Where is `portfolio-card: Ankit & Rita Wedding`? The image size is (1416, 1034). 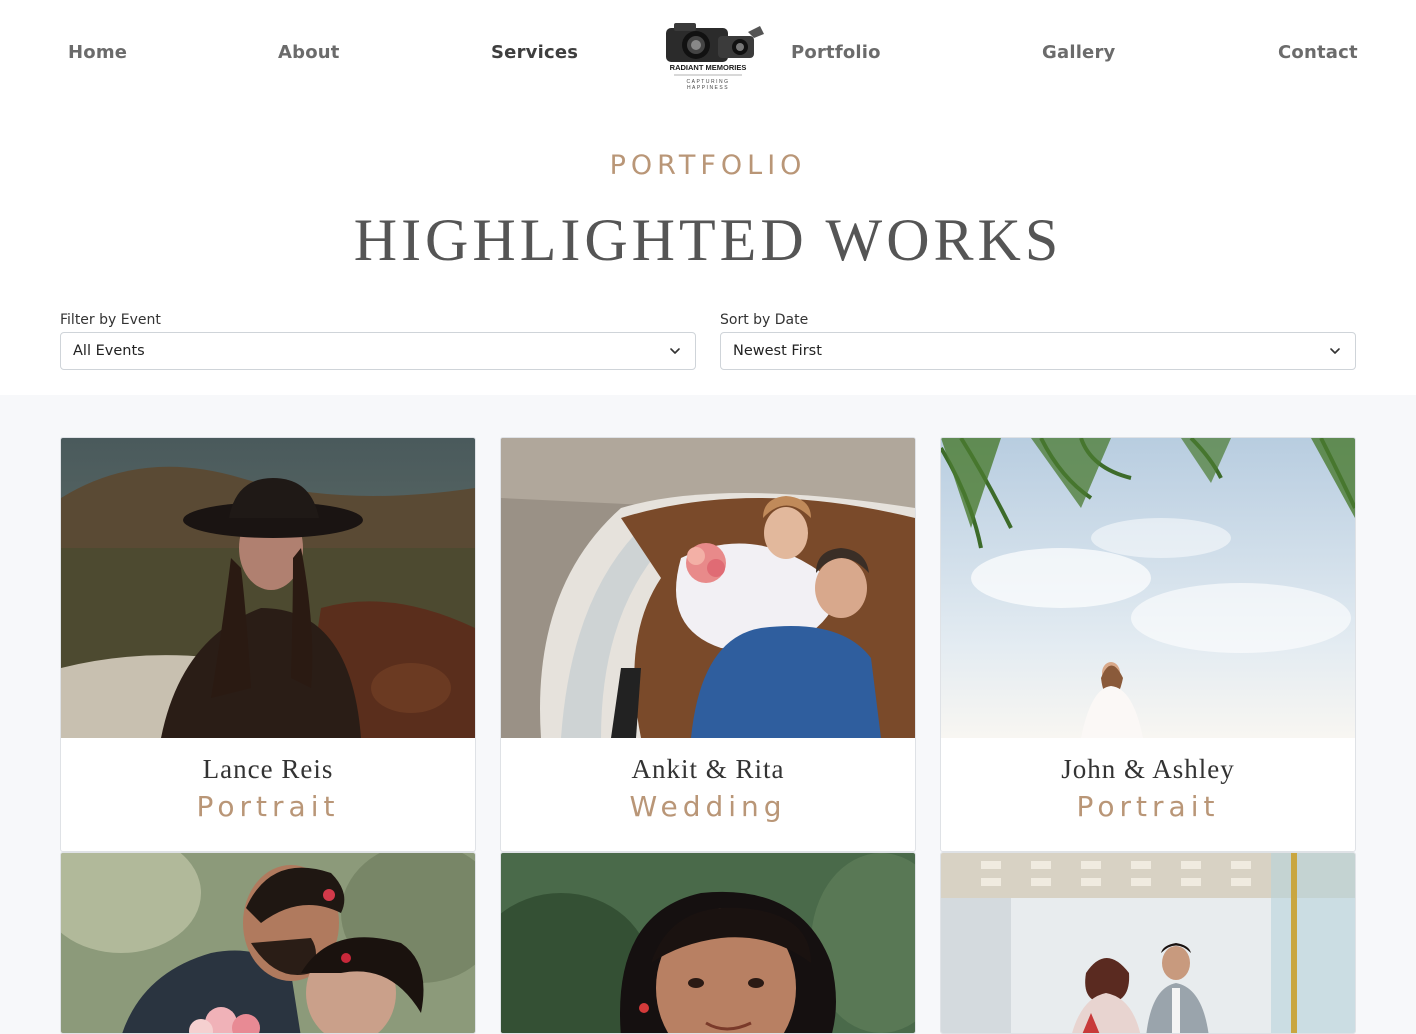 portfolio-card: Ankit & Rita Wedding is located at coordinates (708, 644).